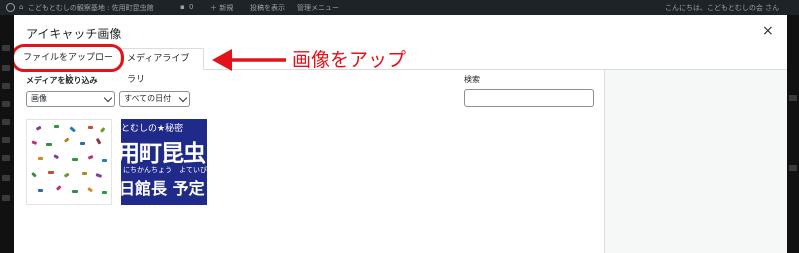 This screenshot has height=253, width=799. I want to click on search-input, so click(529, 98).